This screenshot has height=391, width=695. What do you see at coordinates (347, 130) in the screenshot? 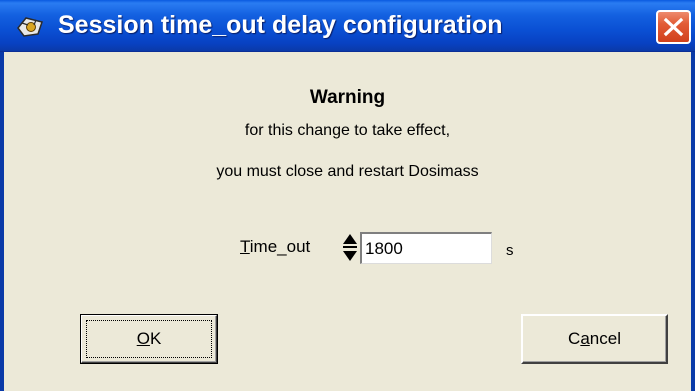
I see `warning-message-line1: for this change to take effect,` at bounding box center [347, 130].